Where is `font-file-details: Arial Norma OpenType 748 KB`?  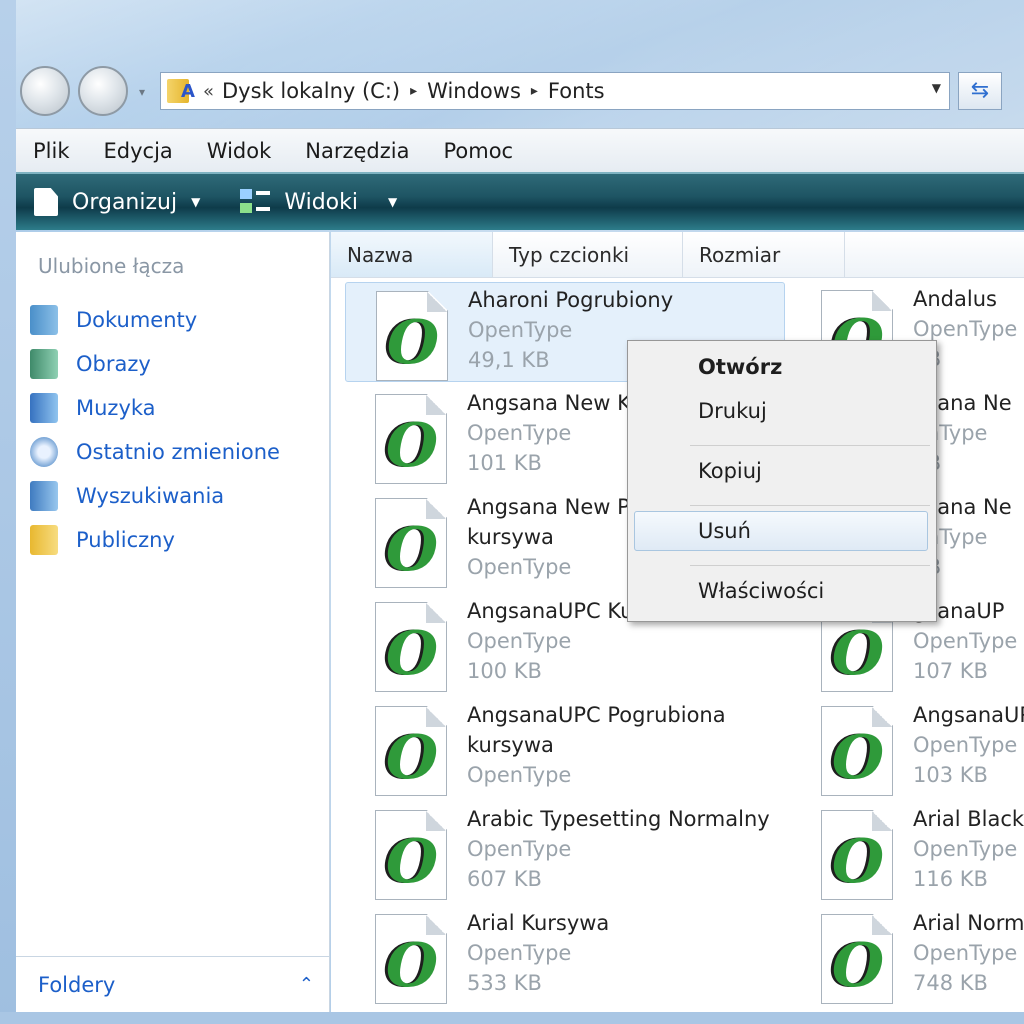
font-file-details: Arial Norma OpenType 748 KB is located at coordinates (968, 953).